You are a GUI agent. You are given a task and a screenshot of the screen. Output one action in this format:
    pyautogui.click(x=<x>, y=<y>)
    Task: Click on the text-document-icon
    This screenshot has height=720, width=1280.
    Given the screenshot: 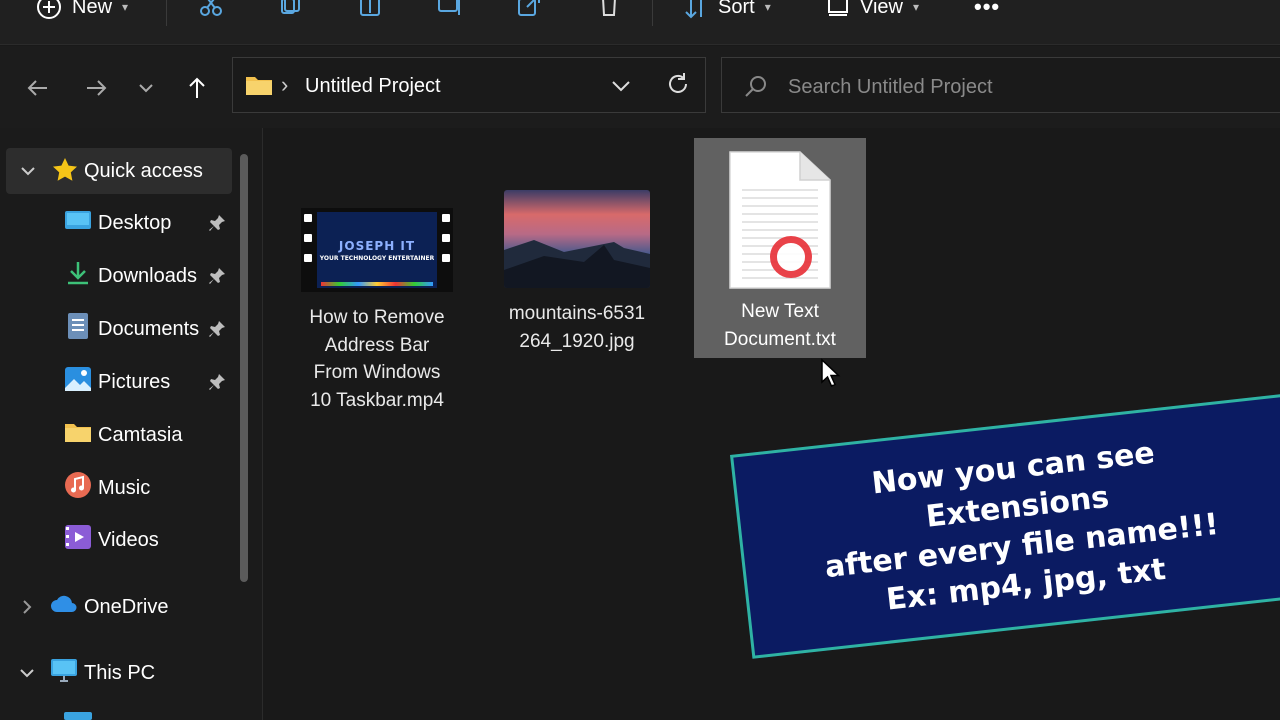 What is the action you would take?
    pyautogui.click(x=780, y=220)
    